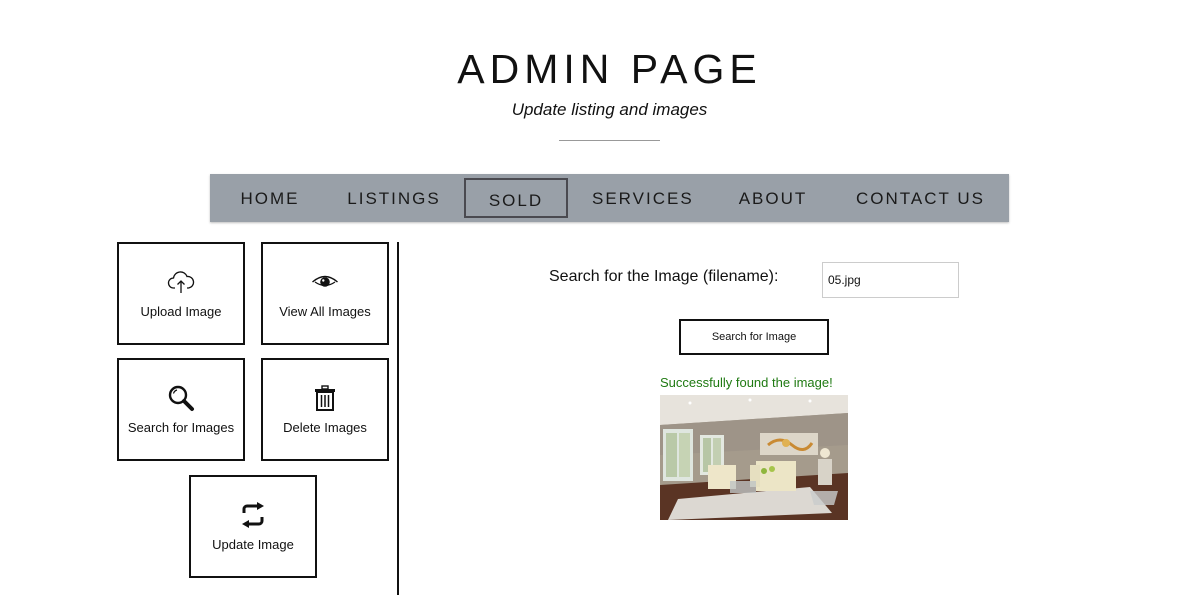 This screenshot has width=1179, height=595. I want to click on nav-item-services: SERVICES, so click(642, 198).